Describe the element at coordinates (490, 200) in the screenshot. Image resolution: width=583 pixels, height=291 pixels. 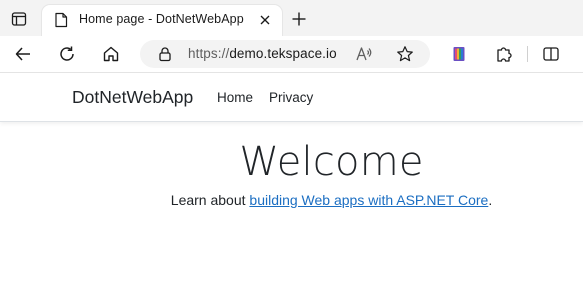
I see `learn-suffix: .` at that location.